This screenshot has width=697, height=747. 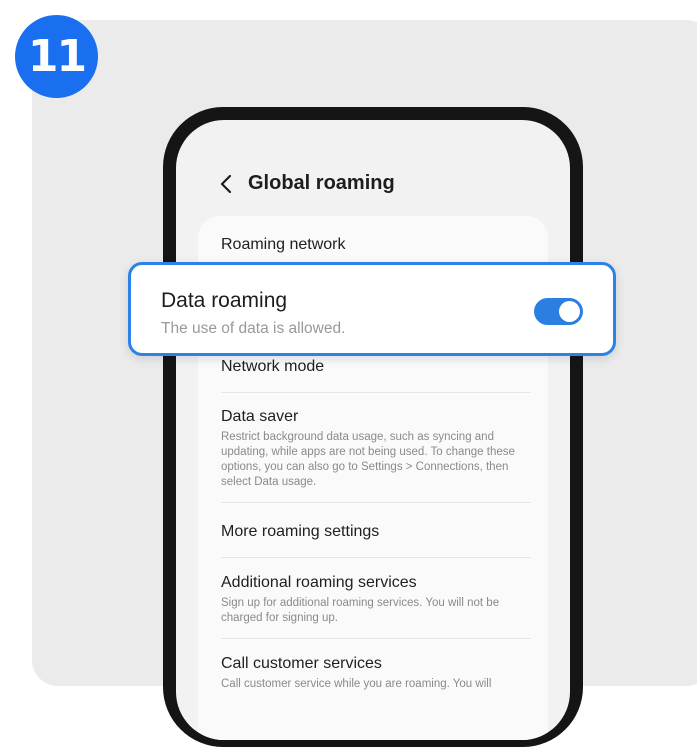 I want to click on item-title: Call customer services, so click(x=301, y=663).